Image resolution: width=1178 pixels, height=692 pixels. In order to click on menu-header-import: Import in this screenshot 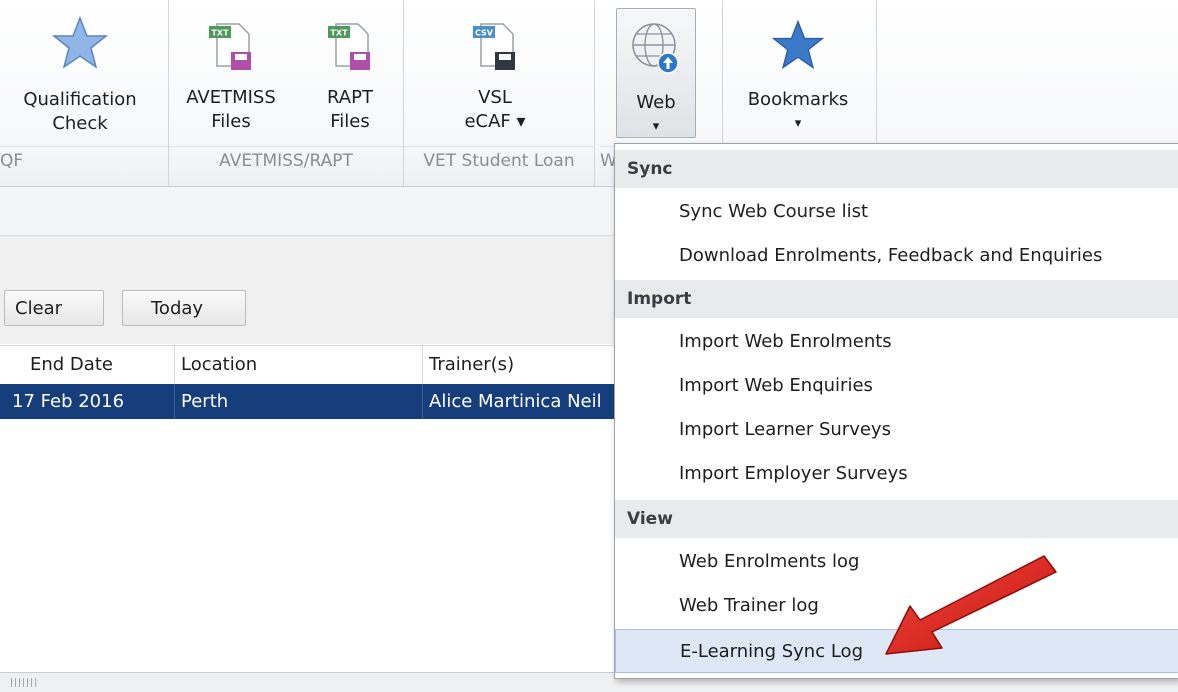, I will do `click(896, 299)`.